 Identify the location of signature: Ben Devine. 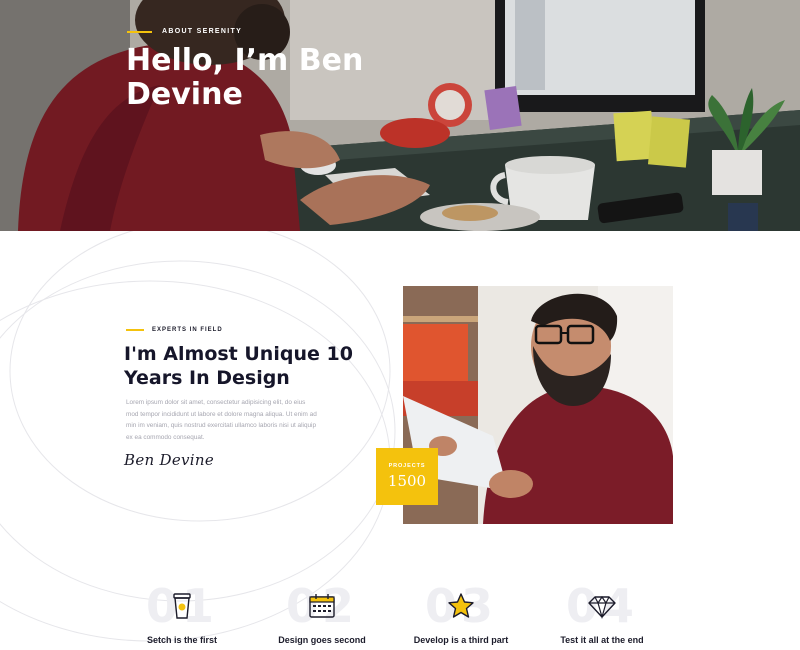
(169, 460).